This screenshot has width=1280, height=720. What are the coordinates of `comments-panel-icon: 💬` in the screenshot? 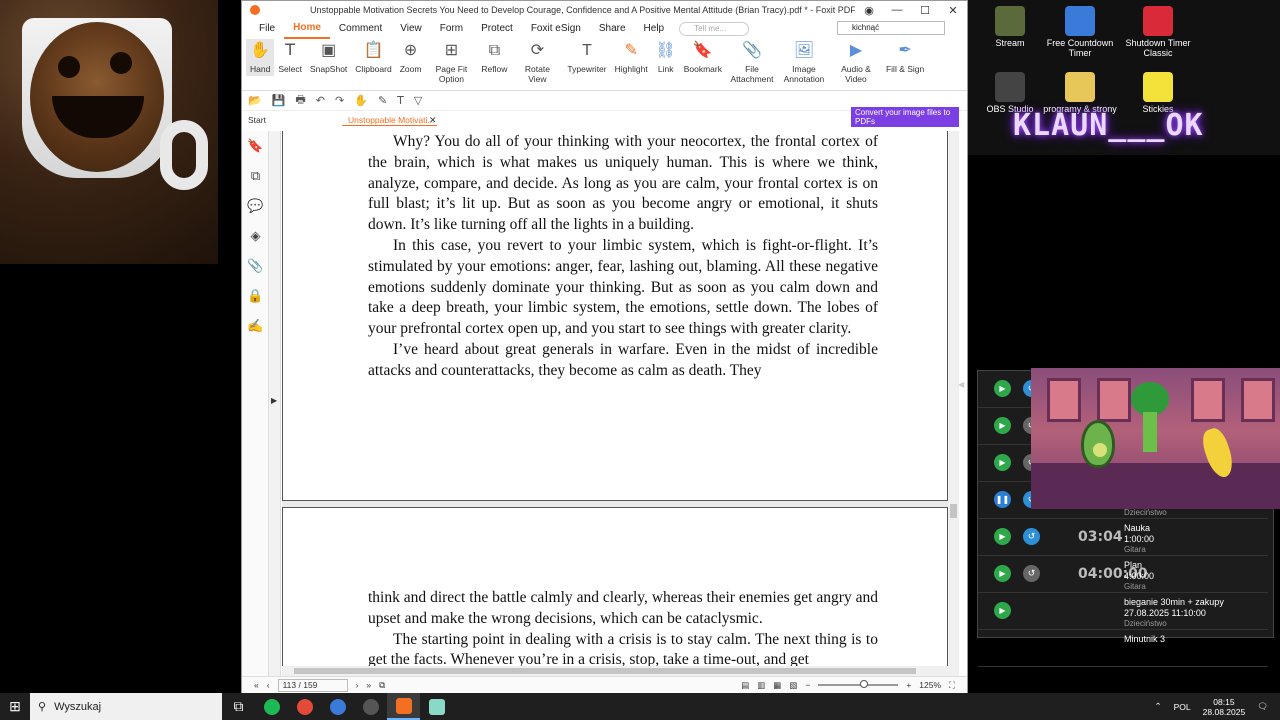 It's located at (255, 206).